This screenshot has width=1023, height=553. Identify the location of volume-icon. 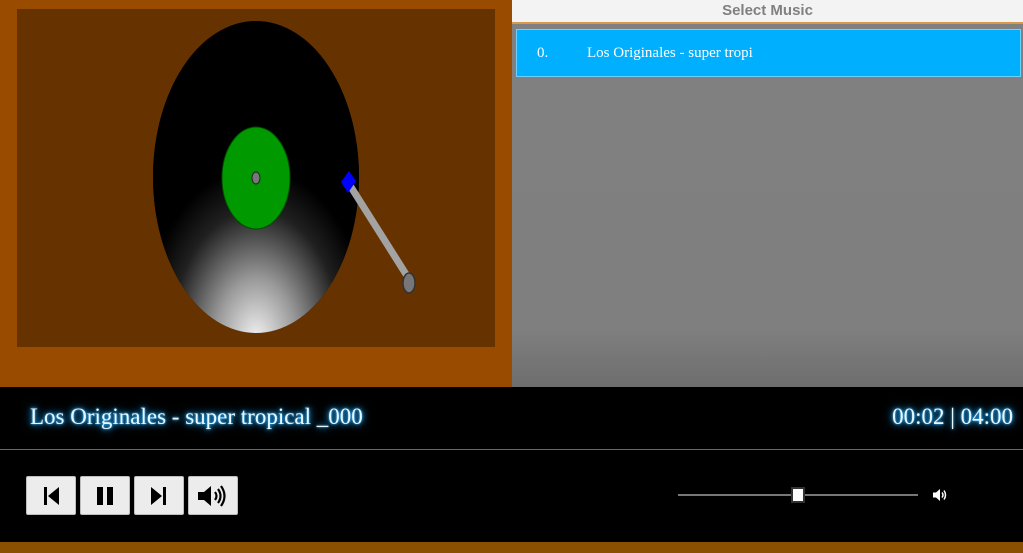
(212, 495).